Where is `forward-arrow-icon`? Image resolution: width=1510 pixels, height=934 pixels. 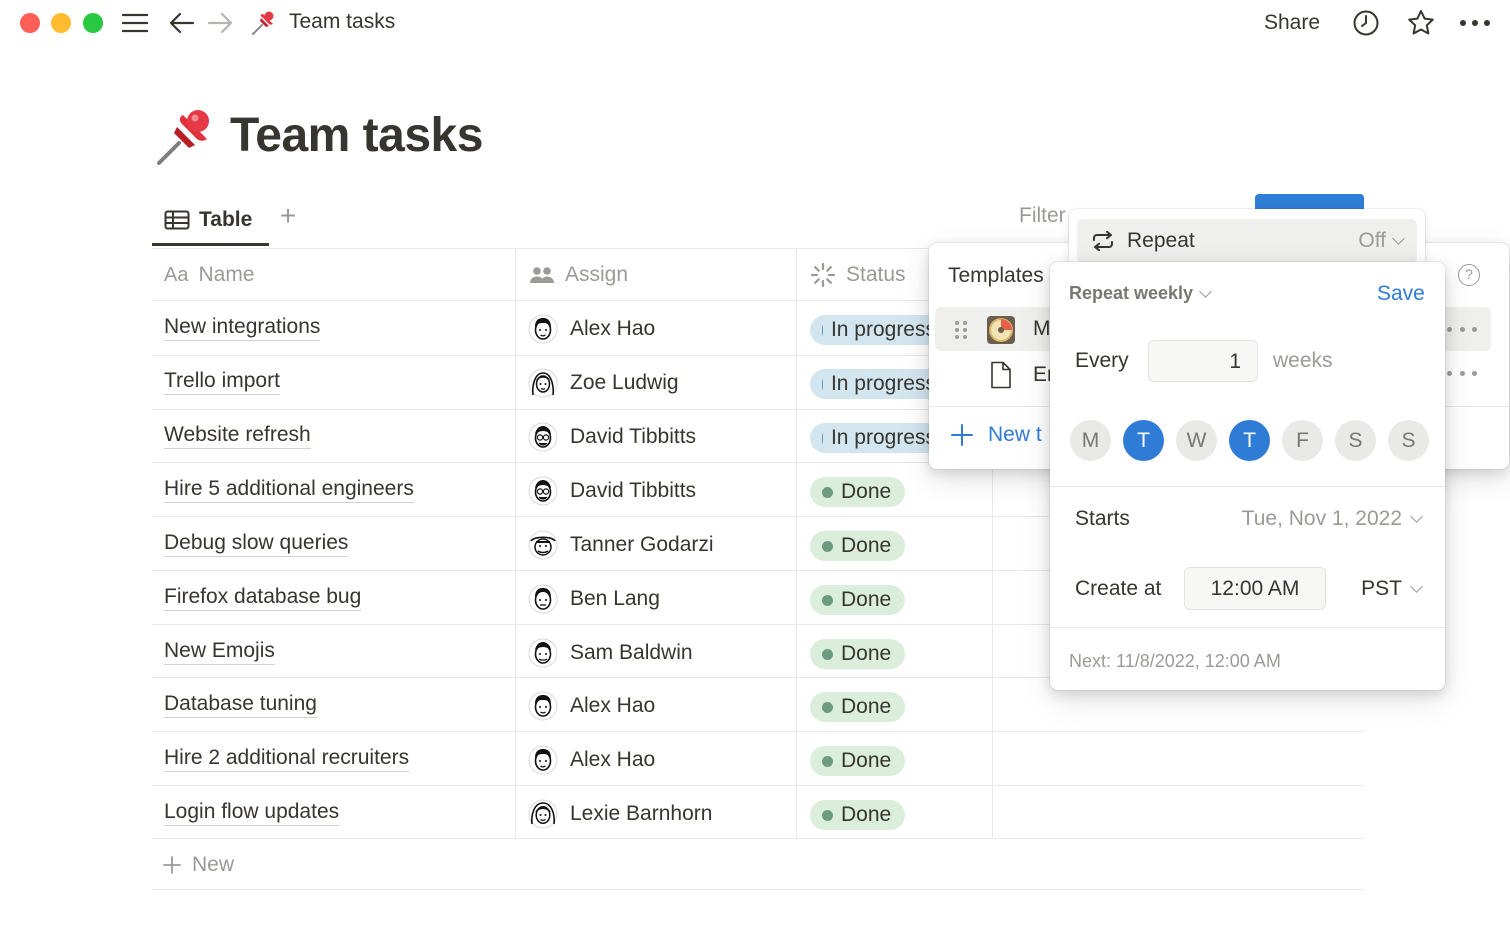
forward-arrow-icon is located at coordinates (220, 23).